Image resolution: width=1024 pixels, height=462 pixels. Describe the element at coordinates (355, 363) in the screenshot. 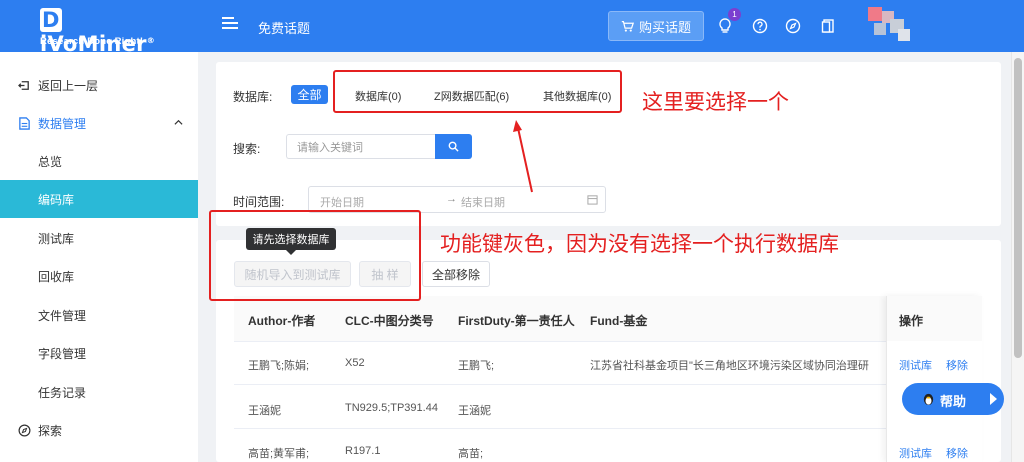

I see `cell-clc: X52` at that location.